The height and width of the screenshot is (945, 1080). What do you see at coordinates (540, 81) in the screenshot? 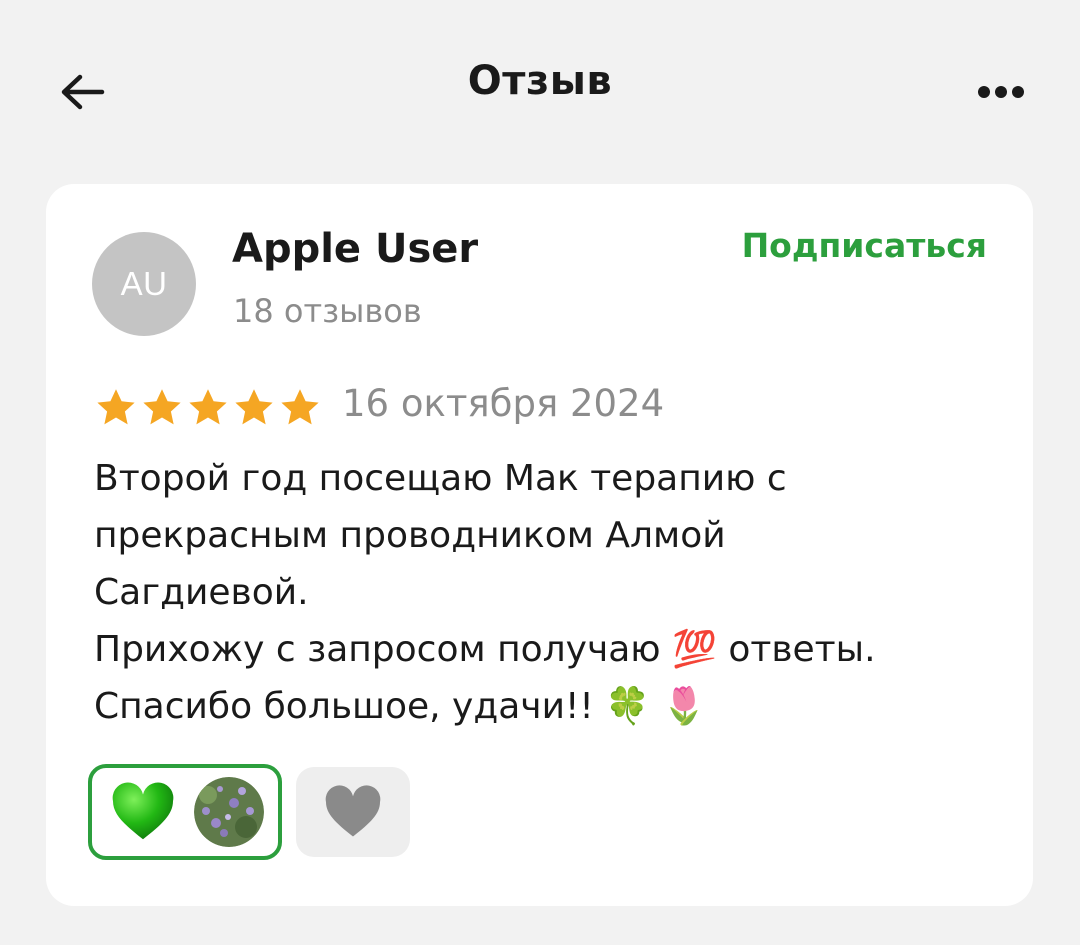
I see `page-title: Отзыв` at bounding box center [540, 81].